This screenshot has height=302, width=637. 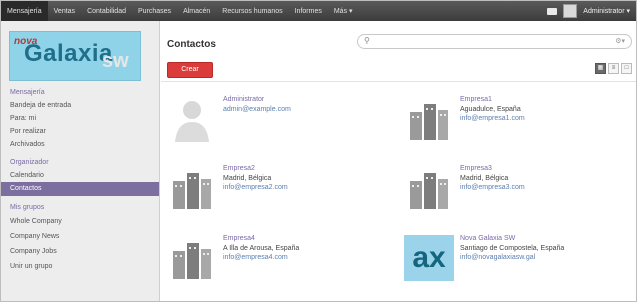 What do you see at coordinates (196, 11) in the screenshot?
I see `nav-almacen: Almacén` at bounding box center [196, 11].